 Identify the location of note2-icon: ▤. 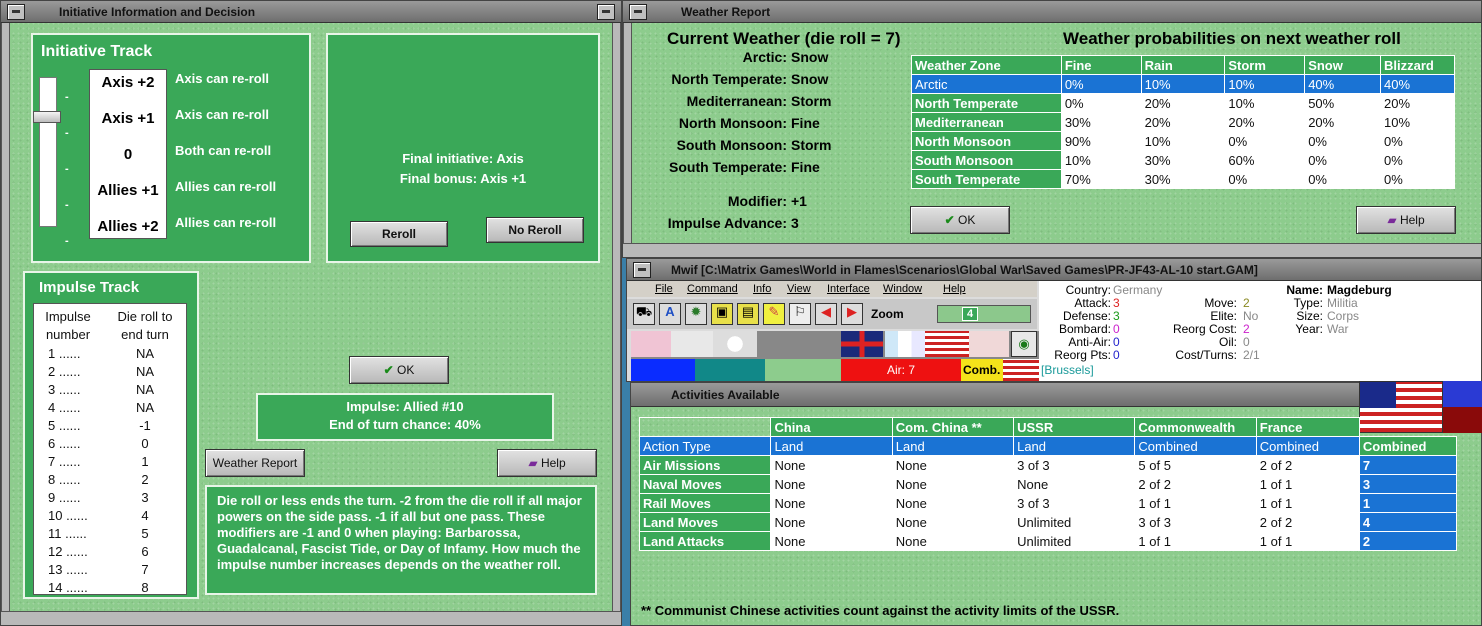
(748, 314).